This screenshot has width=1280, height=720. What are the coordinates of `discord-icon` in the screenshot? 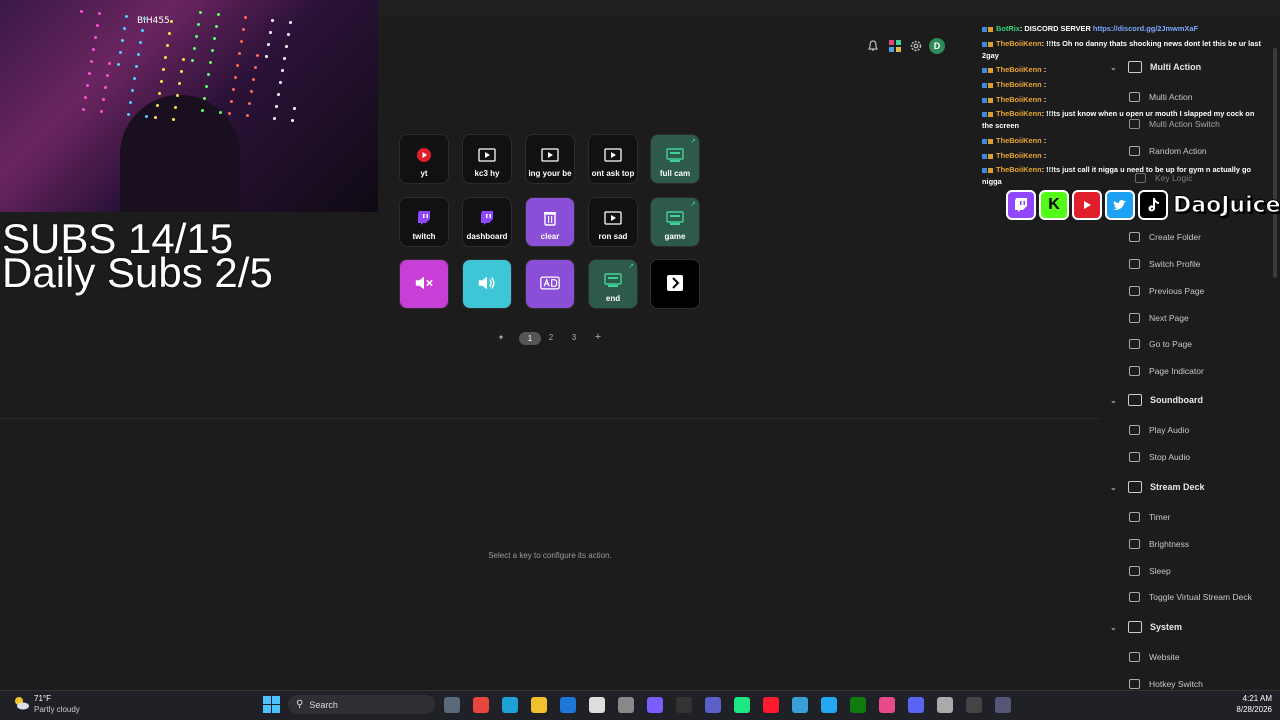 It's located at (916, 705).